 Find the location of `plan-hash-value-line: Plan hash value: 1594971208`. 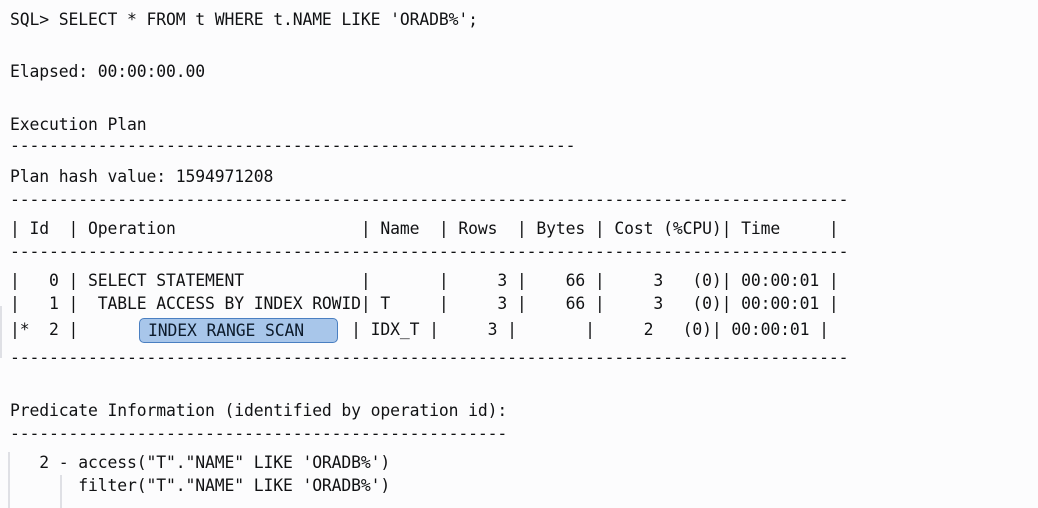

plan-hash-value-line: Plan hash value: 1594971208 is located at coordinates (142, 176).